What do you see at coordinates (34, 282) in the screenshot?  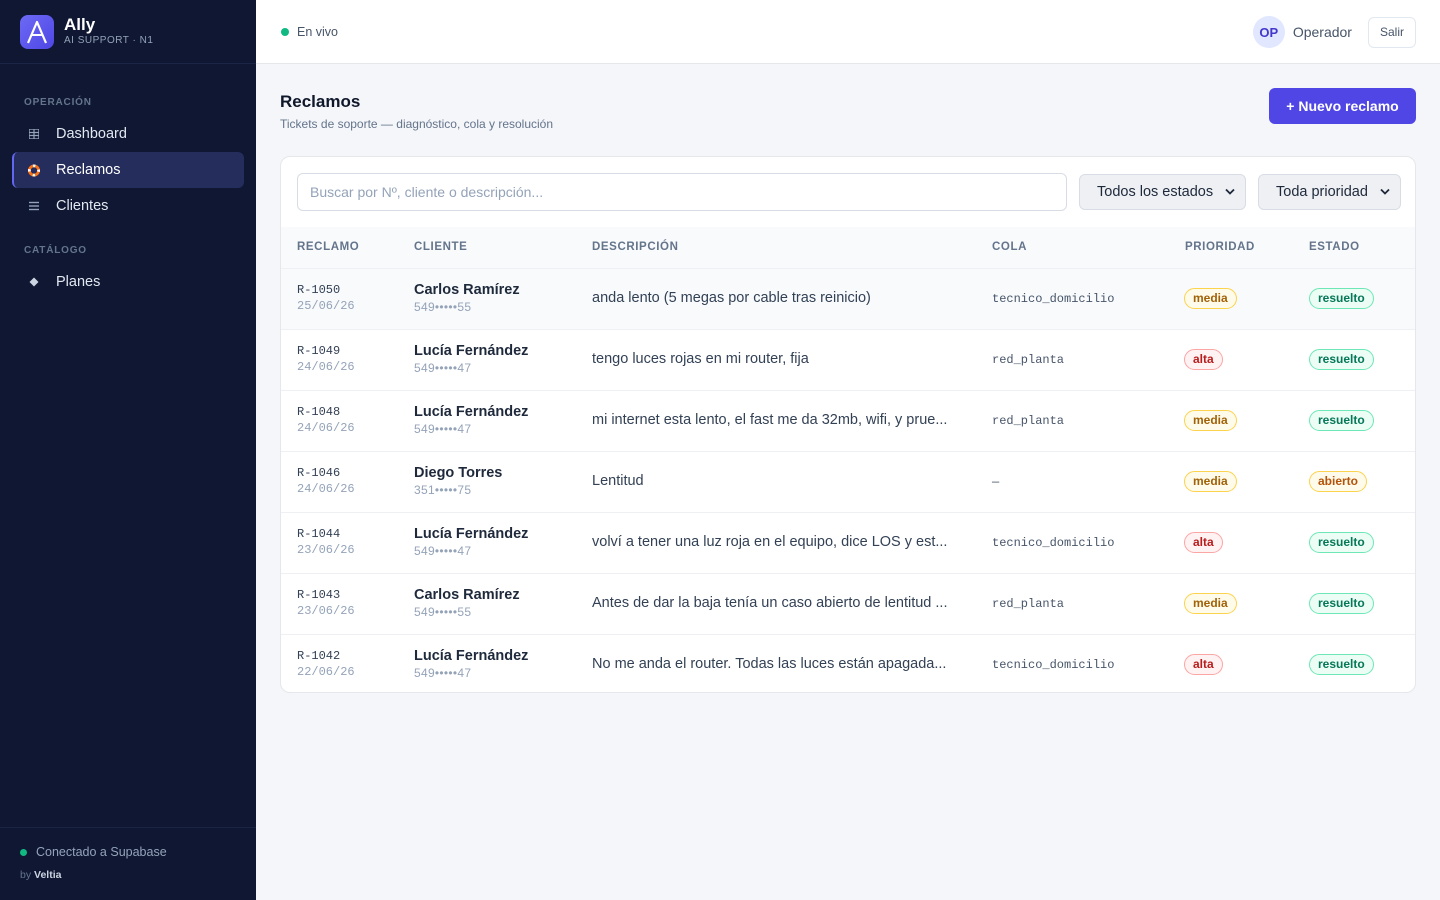 I see `diamond-icon` at bounding box center [34, 282].